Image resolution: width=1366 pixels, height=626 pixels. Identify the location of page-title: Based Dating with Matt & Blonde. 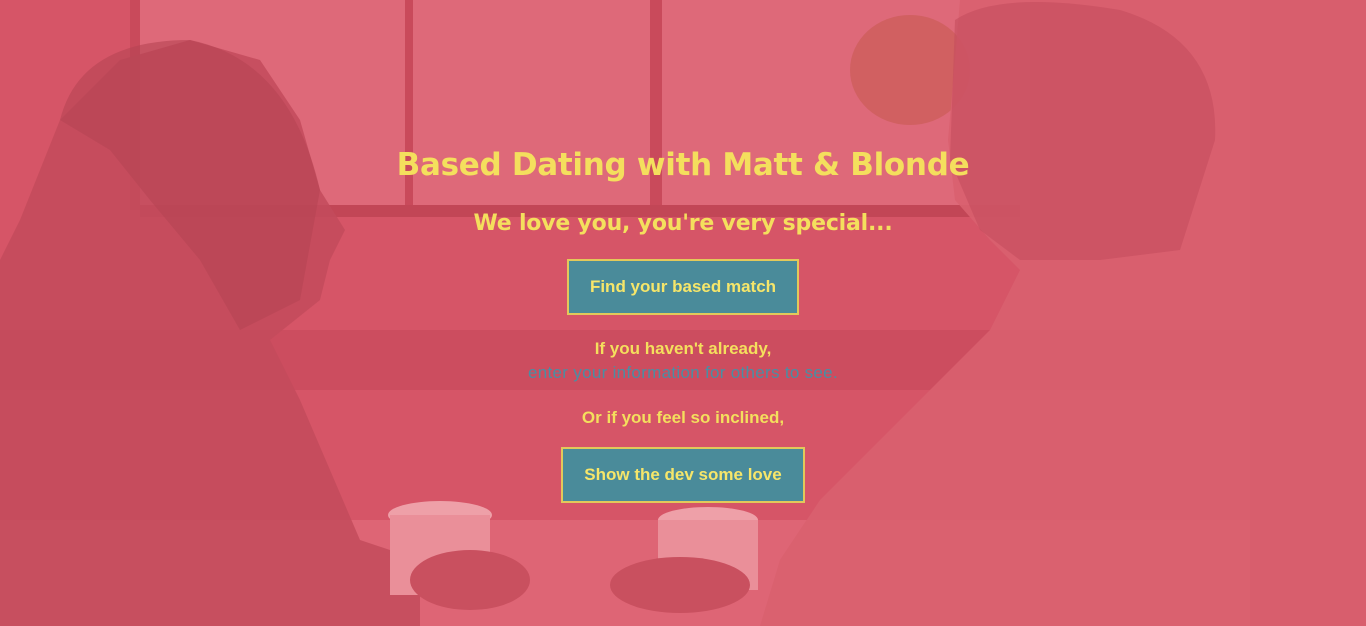
(683, 165).